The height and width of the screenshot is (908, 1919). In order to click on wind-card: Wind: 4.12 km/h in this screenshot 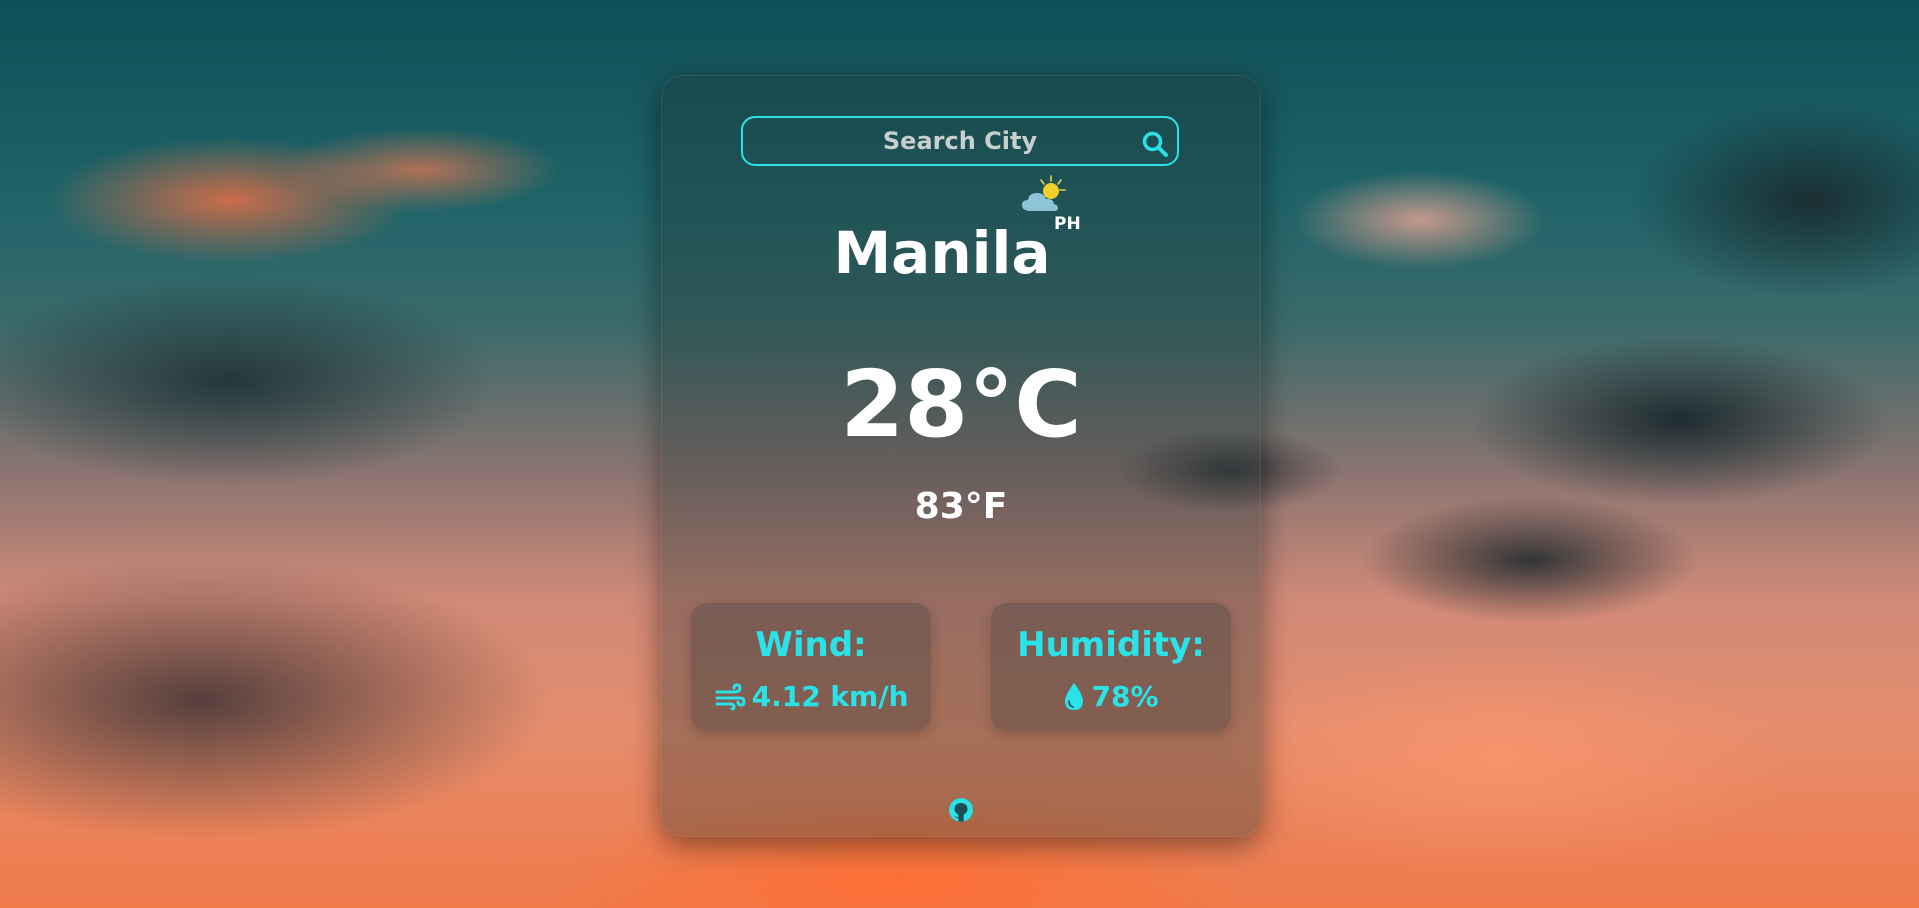, I will do `click(811, 667)`.